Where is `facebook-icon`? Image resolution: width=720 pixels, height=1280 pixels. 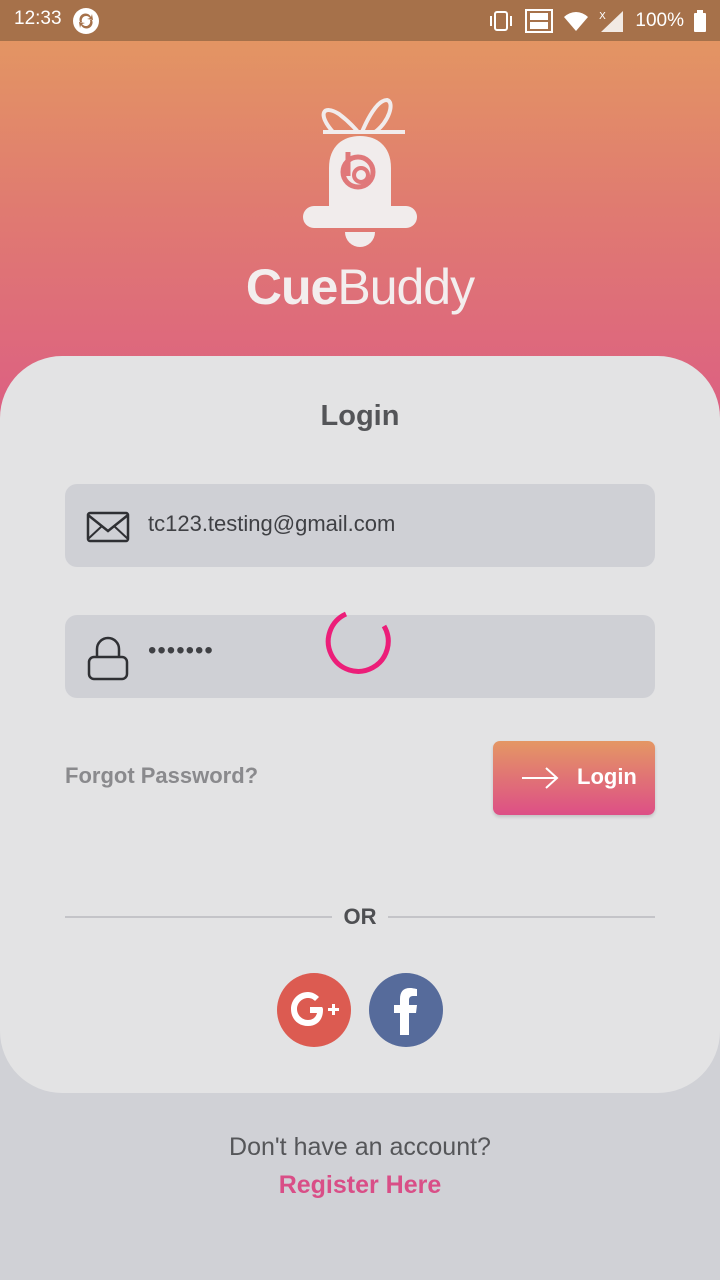 facebook-icon is located at coordinates (405, 1011).